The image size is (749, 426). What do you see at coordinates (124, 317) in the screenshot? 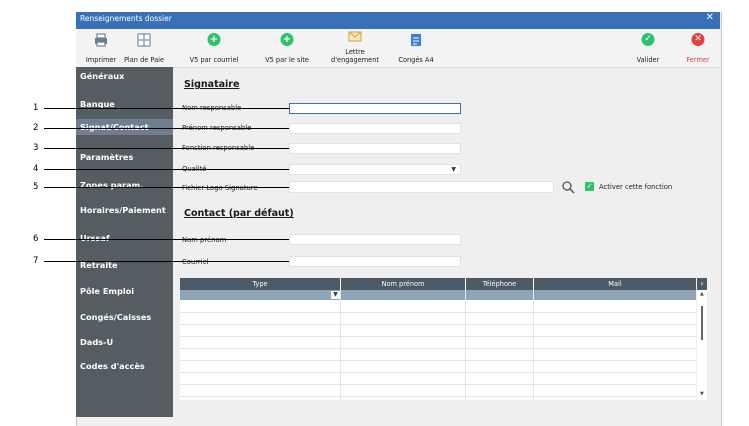
I see `sidebar-item-conges: Congés/Caisses` at bounding box center [124, 317].